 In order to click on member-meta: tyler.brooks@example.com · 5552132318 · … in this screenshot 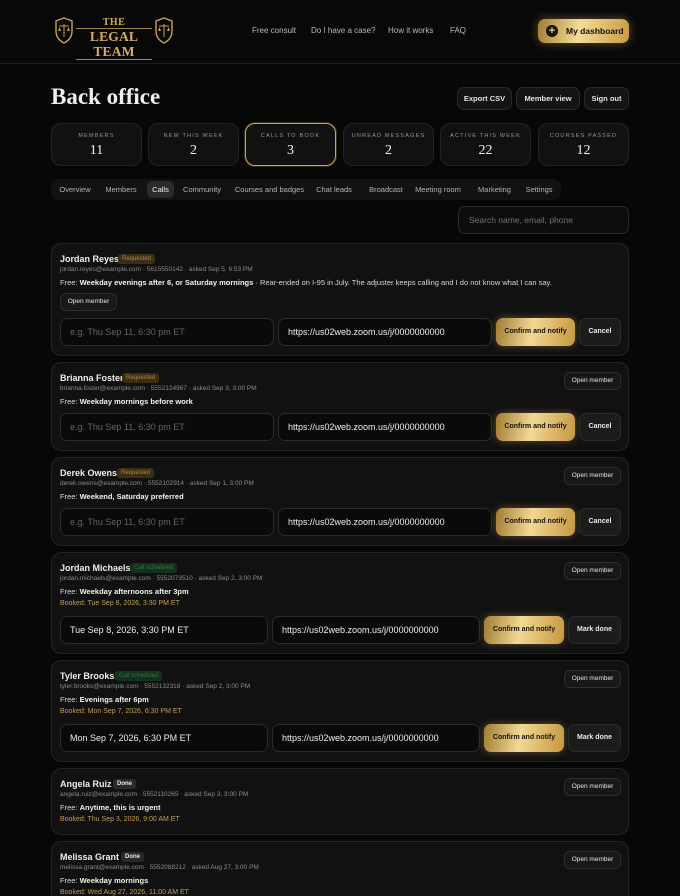, I will do `click(155, 686)`.